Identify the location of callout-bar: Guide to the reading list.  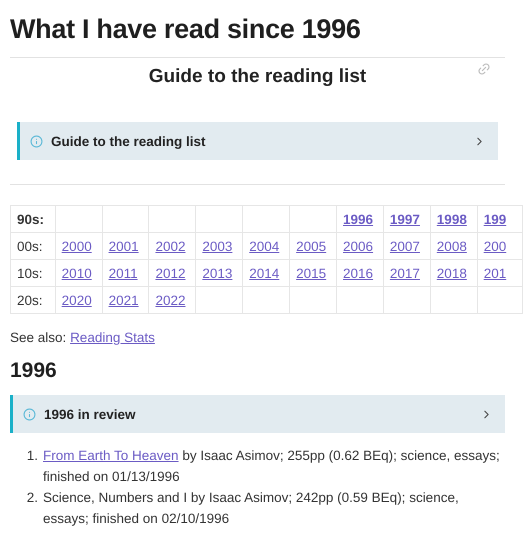
(257, 141).